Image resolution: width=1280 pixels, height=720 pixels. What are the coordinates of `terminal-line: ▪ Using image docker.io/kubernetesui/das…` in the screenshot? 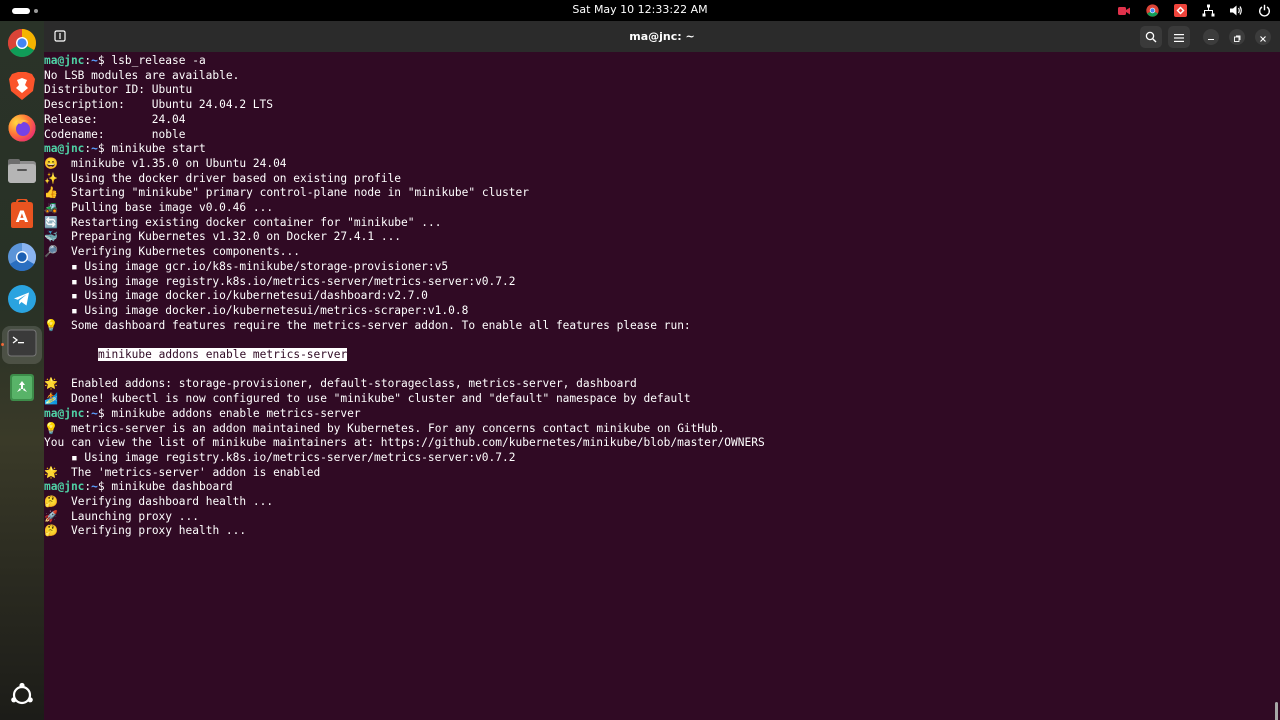 It's located at (236, 296).